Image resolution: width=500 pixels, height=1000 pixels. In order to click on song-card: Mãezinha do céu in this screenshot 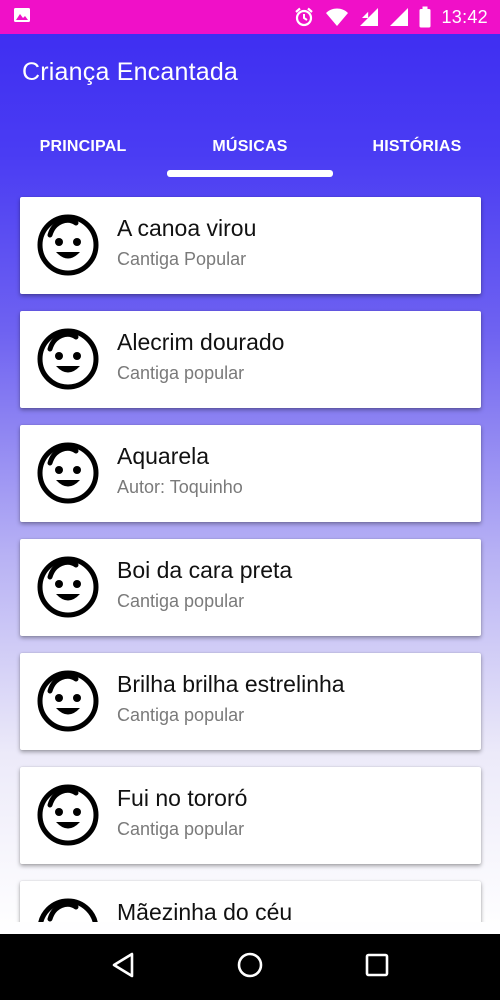, I will do `click(250, 901)`.